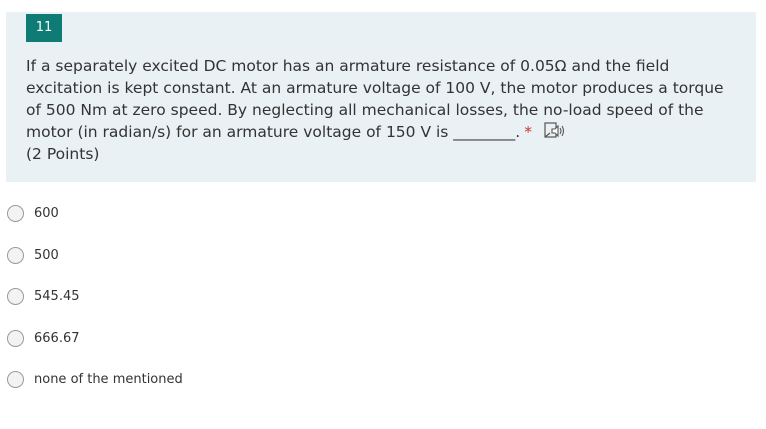 This screenshot has height=429, width=766. I want to click on option-545-45: 545.45, so click(207, 297).